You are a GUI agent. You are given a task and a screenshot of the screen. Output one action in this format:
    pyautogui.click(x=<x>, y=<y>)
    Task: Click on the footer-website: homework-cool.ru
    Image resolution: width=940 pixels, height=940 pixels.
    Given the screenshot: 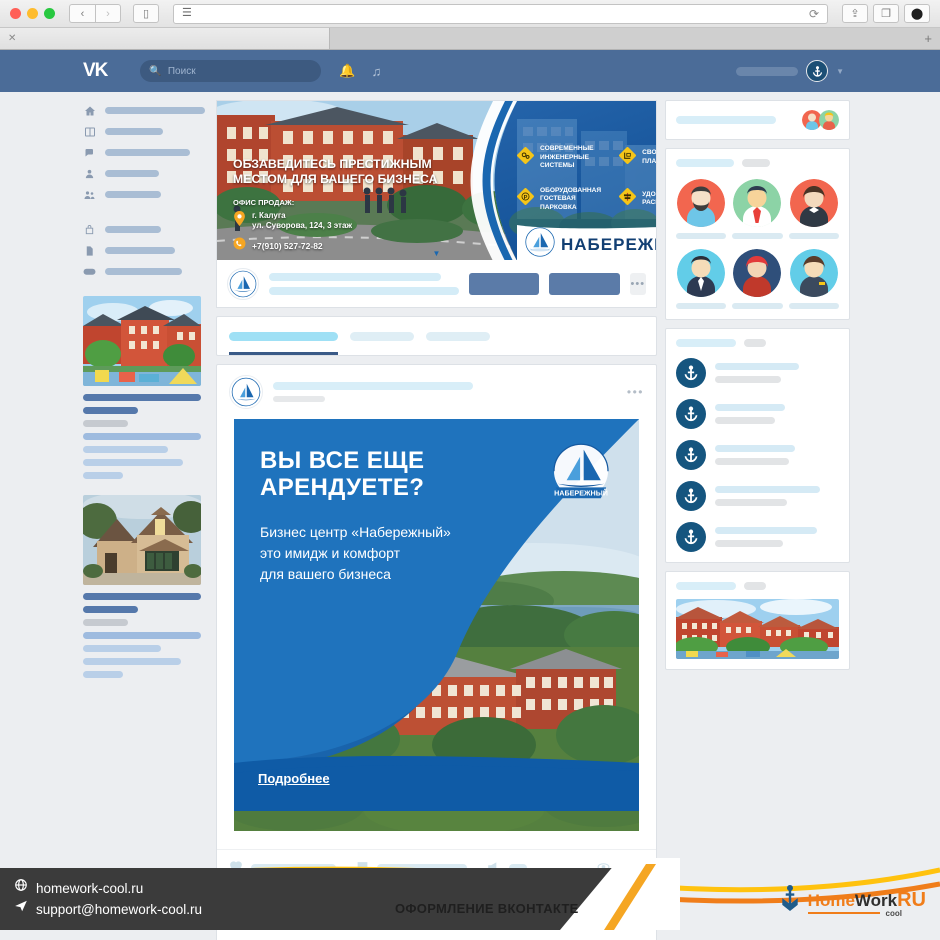 What is the action you would take?
    pyautogui.click(x=108, y=888)
    